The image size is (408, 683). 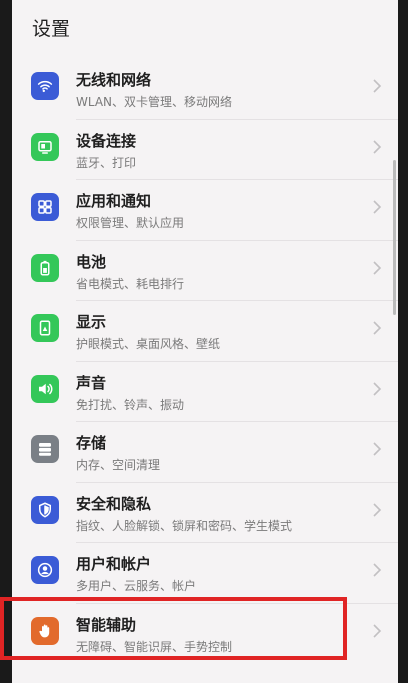 I want to click on settings-item-wireless-network: 无线和网络 WLAN、双卡管理、移动网络, so click(x=205, y=89).